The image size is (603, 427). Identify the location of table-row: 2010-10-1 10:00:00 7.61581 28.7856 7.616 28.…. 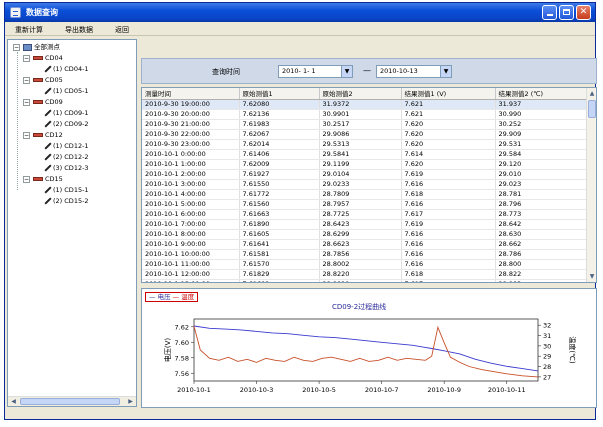
(365, 254).